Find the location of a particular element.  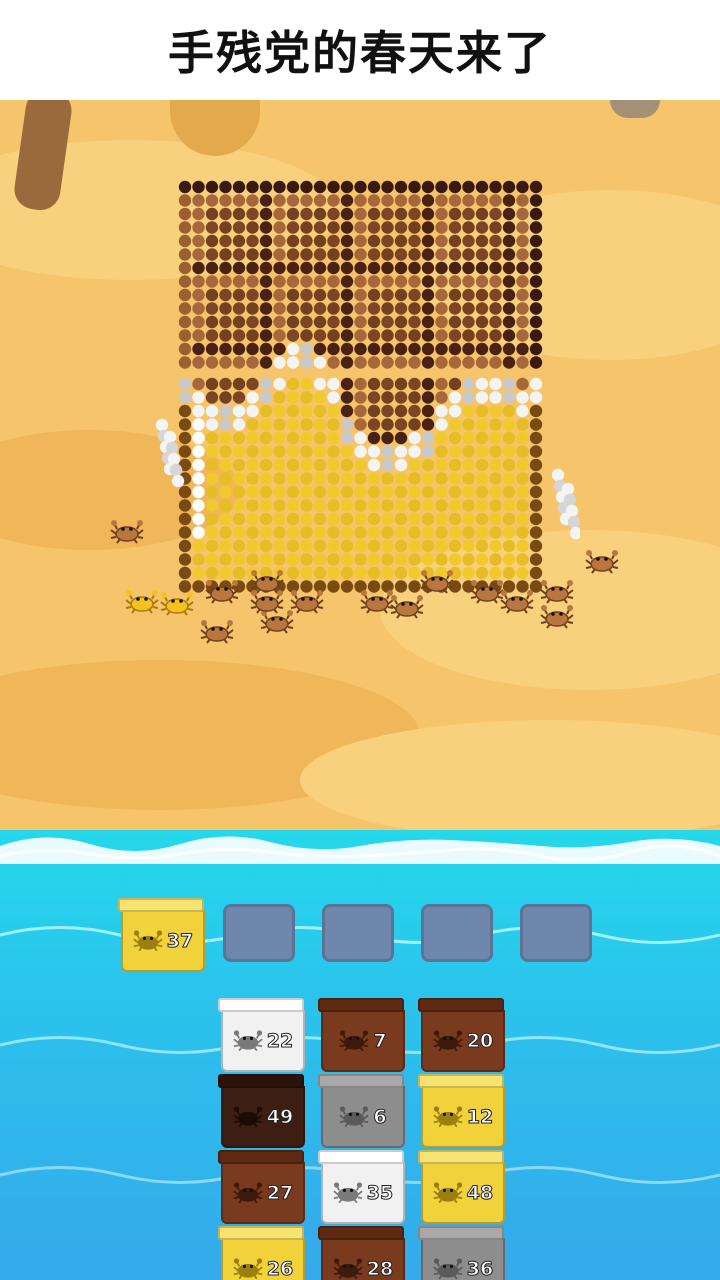

crab-box: 22 is located at coordinates (261, 1035).